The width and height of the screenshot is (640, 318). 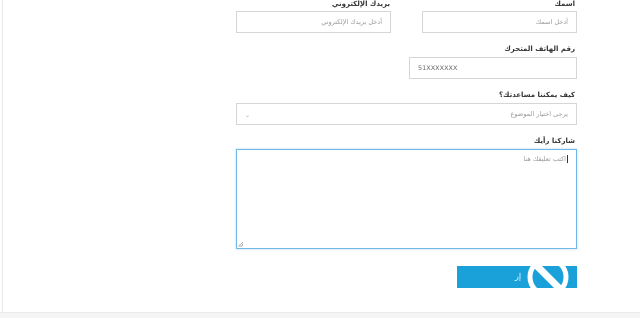 What do you see at coordinates (240, 244) in the screenshot?
I see `resize-handle` at bounding box center [240, 244].